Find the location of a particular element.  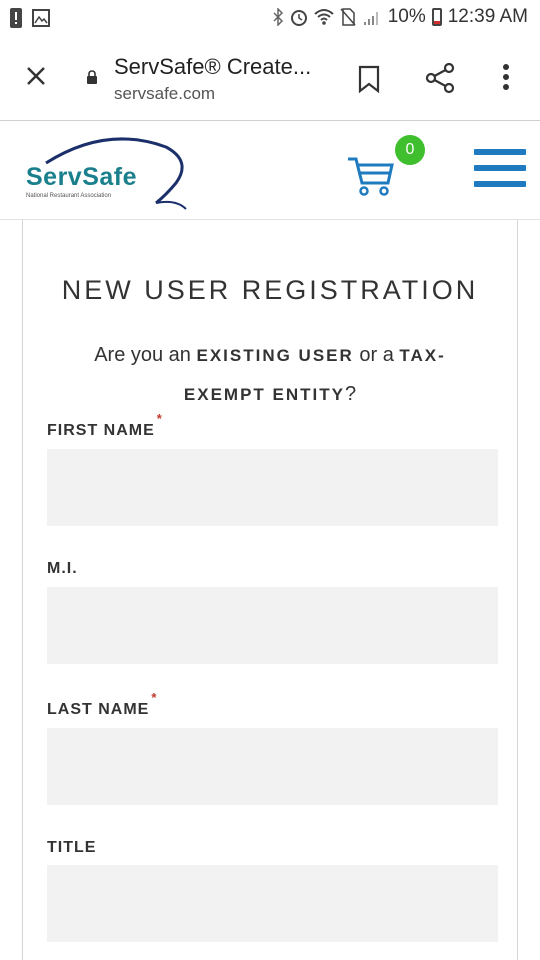

logo-text: ServSafe is located at coordinates (82, 177).